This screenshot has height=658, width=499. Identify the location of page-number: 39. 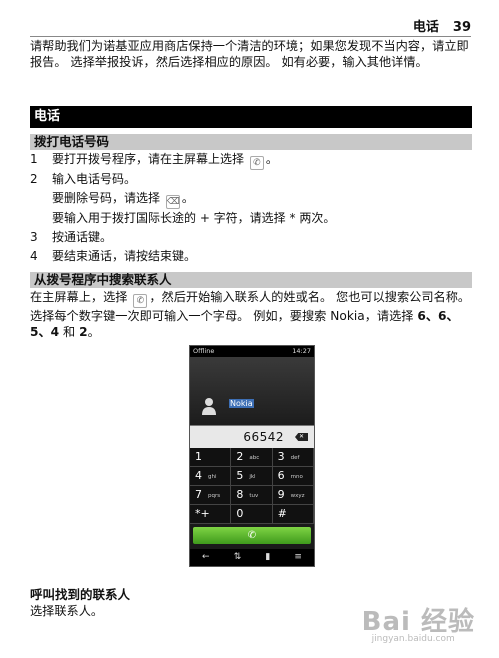
(461, 27).